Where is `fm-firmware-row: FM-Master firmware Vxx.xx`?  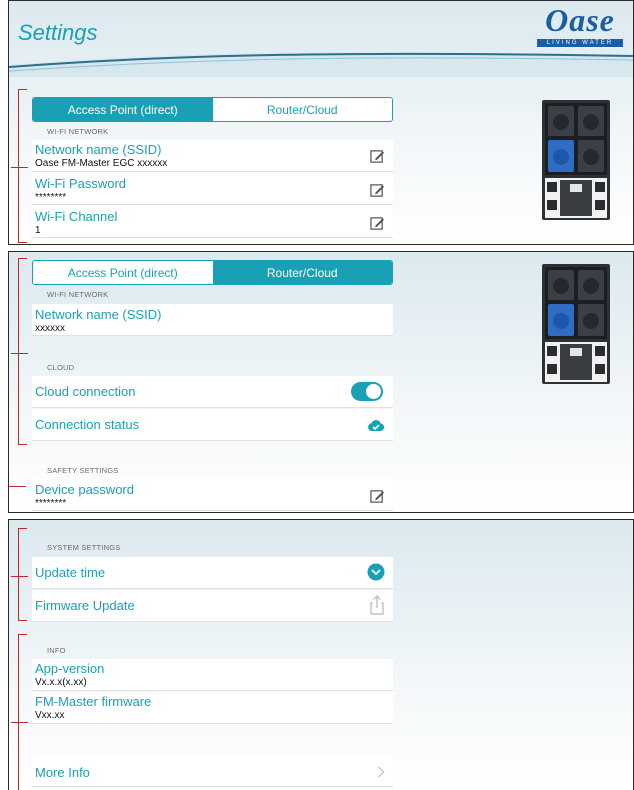 fm-firmware-row: FM-Master firmware Vxx.xx is located at coordinates (212, 708).